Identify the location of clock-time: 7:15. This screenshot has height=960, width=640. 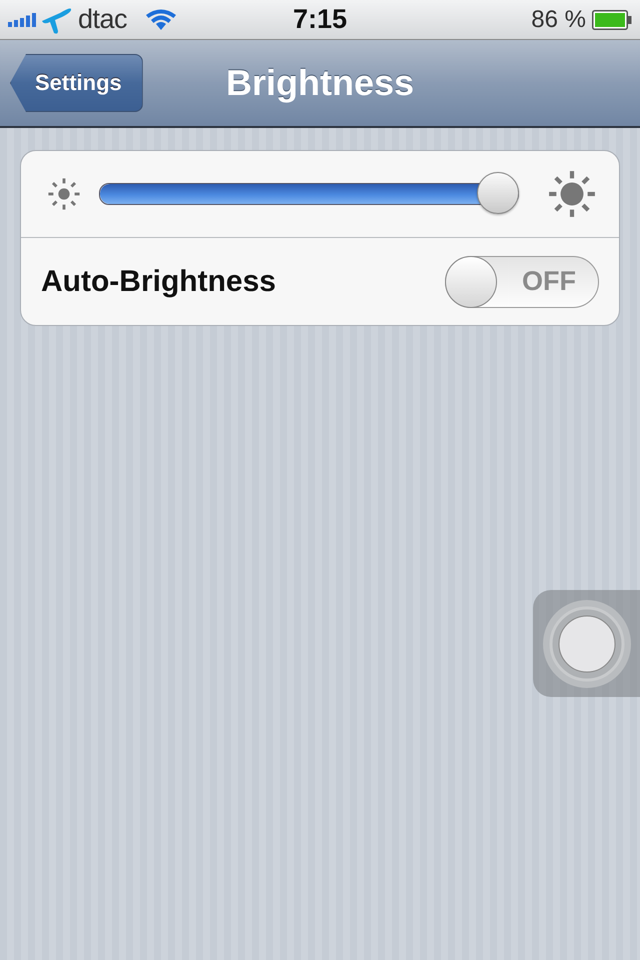
(320, 19).